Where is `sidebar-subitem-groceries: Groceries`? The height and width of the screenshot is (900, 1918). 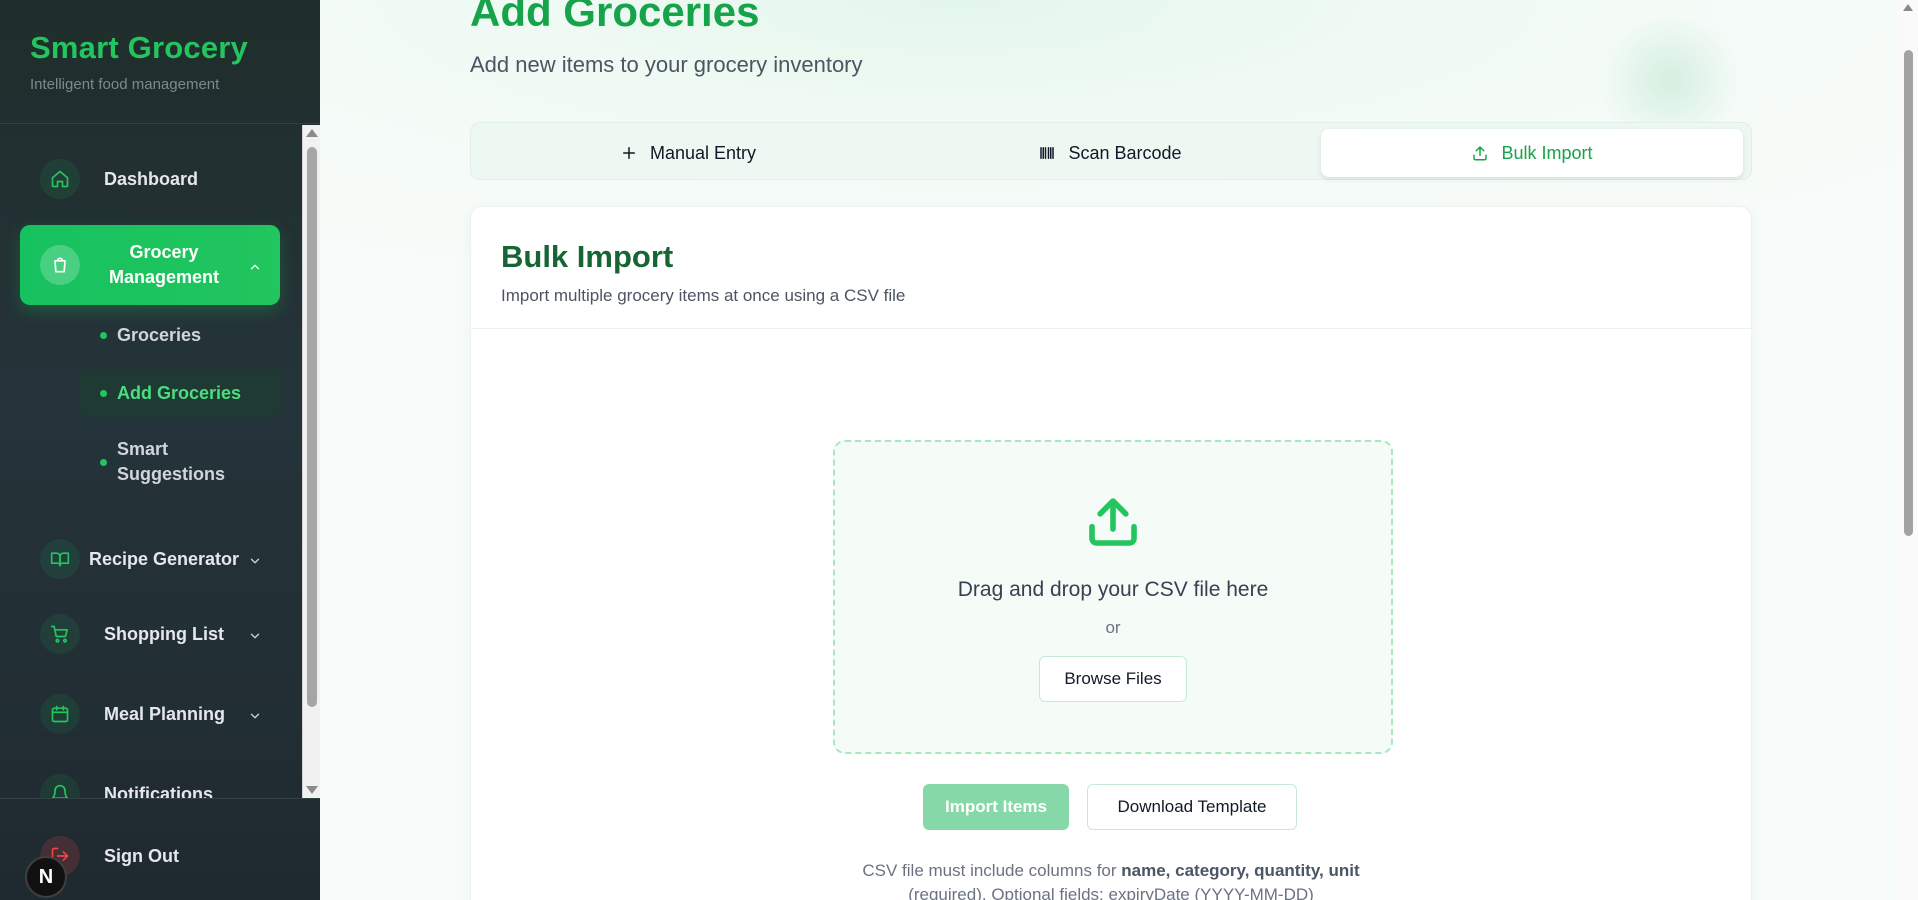
sidebar-subitem-groceries: Groceries is located at coordinates (180, 335).